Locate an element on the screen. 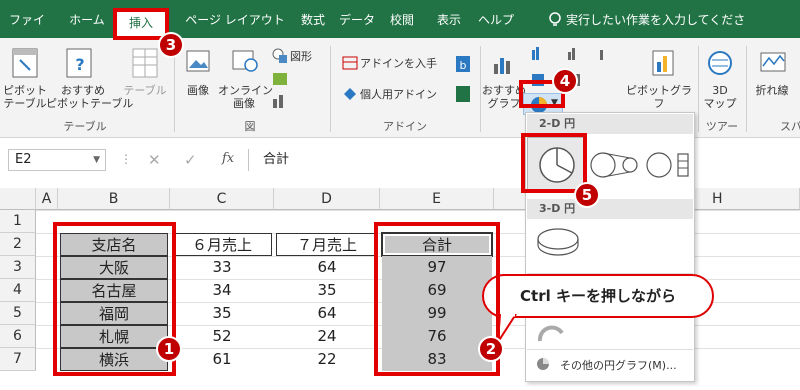 This screenshot has height=390, width=800. get-addins-button: アドインを入手 is located at coordinates (410, 63).